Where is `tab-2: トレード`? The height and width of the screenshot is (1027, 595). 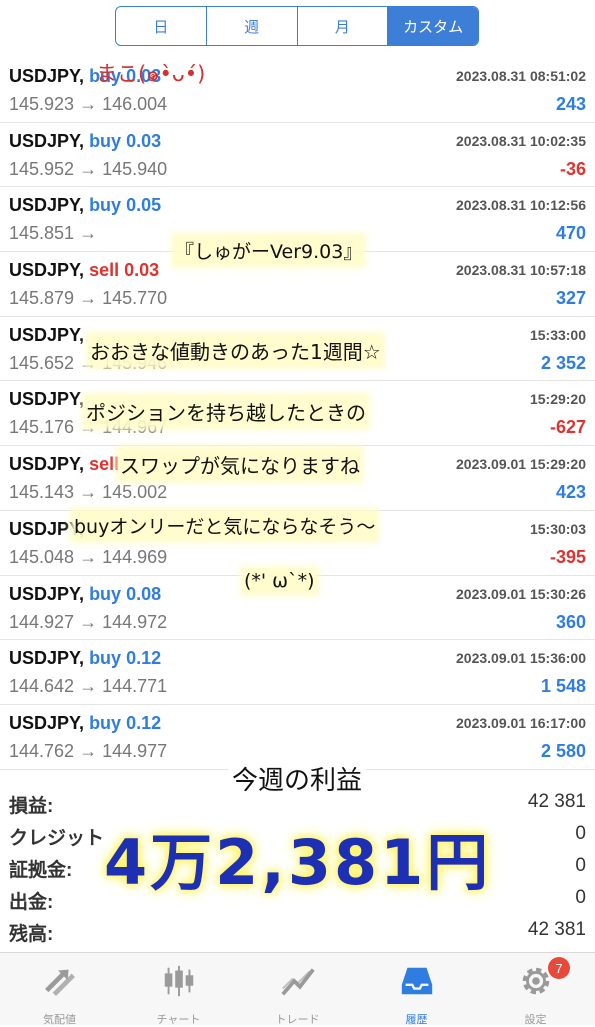
tab-2: トレード is located at coordinates (297, 989).